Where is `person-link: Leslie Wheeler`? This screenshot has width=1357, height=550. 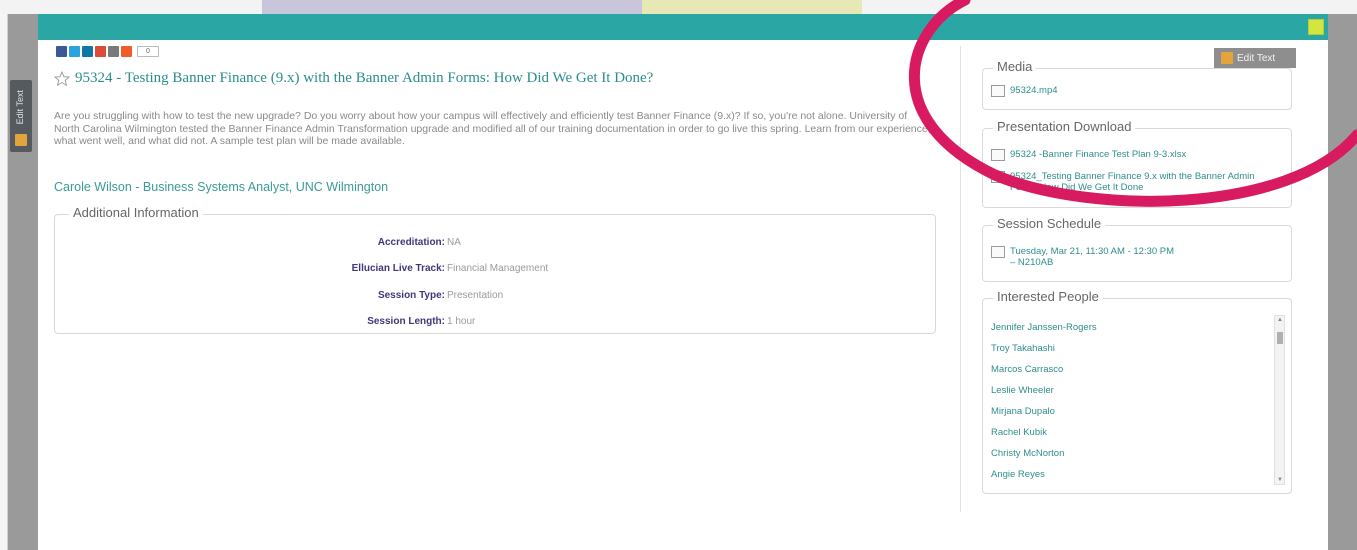
person-link: Leslie Wheeler is located at coordinates (1126, 390).